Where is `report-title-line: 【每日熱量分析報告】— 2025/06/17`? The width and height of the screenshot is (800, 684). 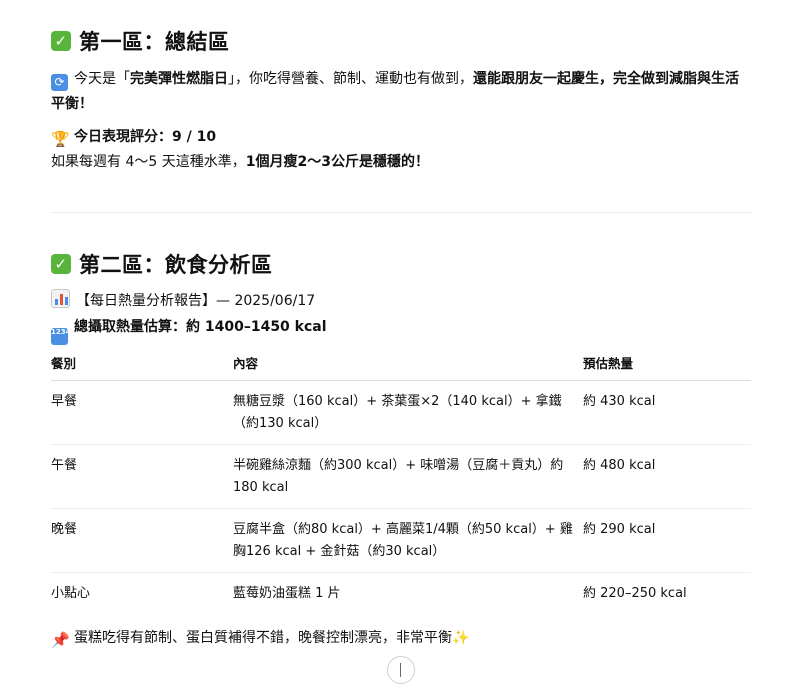
report-title-line: 【每日熱量分析報告】— 2025/06/17 is located at coordinates (183, 301).